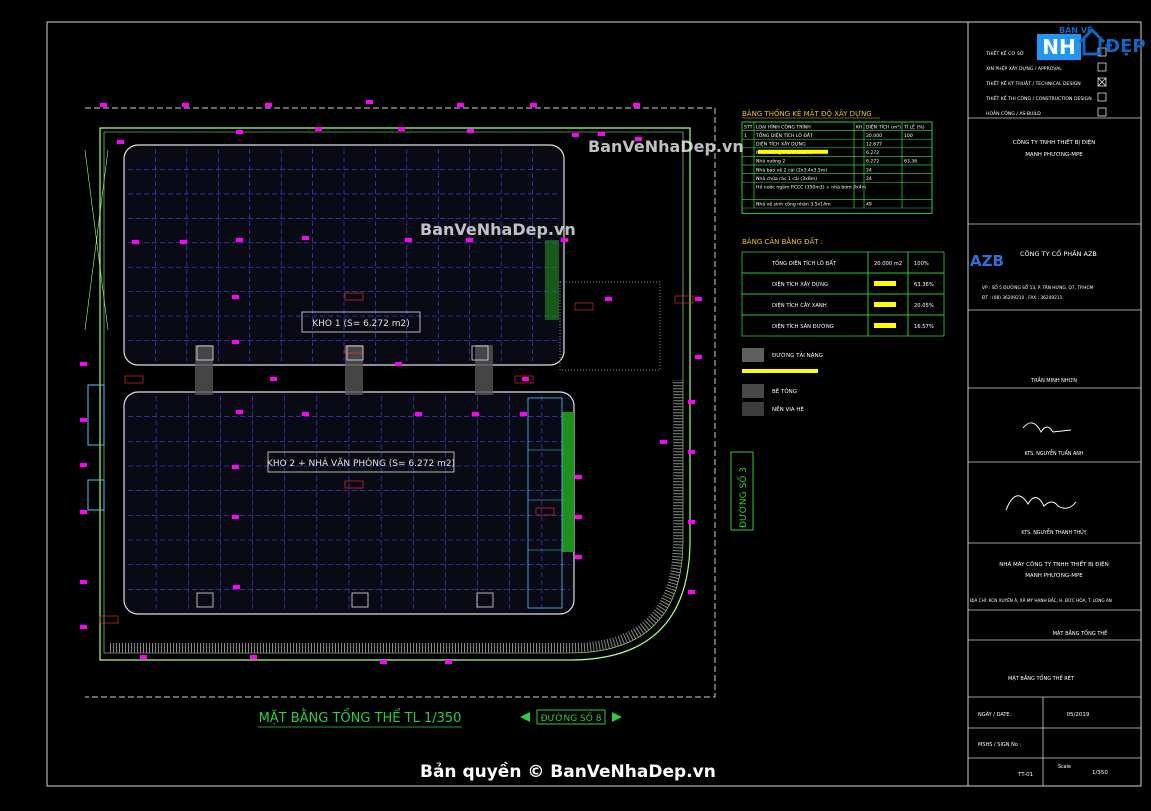 This screenshot has width=1151, height=811. Describe the element at coordinates (797, 355) in the screenshot. I see `legend-label: ĐƯỜNG TẢI NẶNG` at that location.